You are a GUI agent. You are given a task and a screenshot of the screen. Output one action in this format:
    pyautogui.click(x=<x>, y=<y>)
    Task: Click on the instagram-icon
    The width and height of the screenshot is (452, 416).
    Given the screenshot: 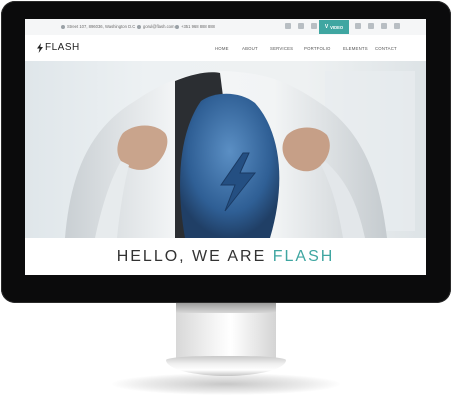 What is the action you would take?
    pyautogui.click(x=384, y=26)
    